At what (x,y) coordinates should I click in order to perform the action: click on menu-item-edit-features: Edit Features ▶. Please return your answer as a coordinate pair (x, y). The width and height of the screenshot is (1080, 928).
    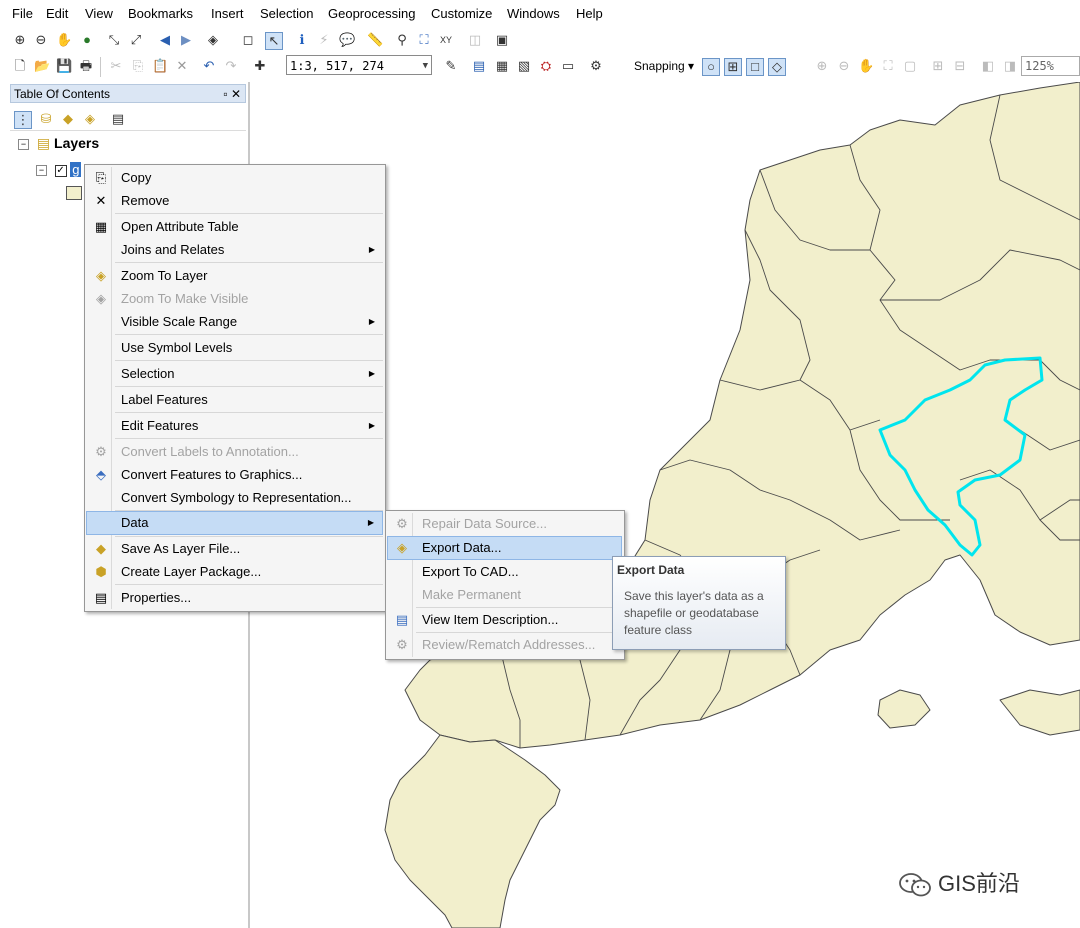
    Looking at the image, I should click on (235, 426).